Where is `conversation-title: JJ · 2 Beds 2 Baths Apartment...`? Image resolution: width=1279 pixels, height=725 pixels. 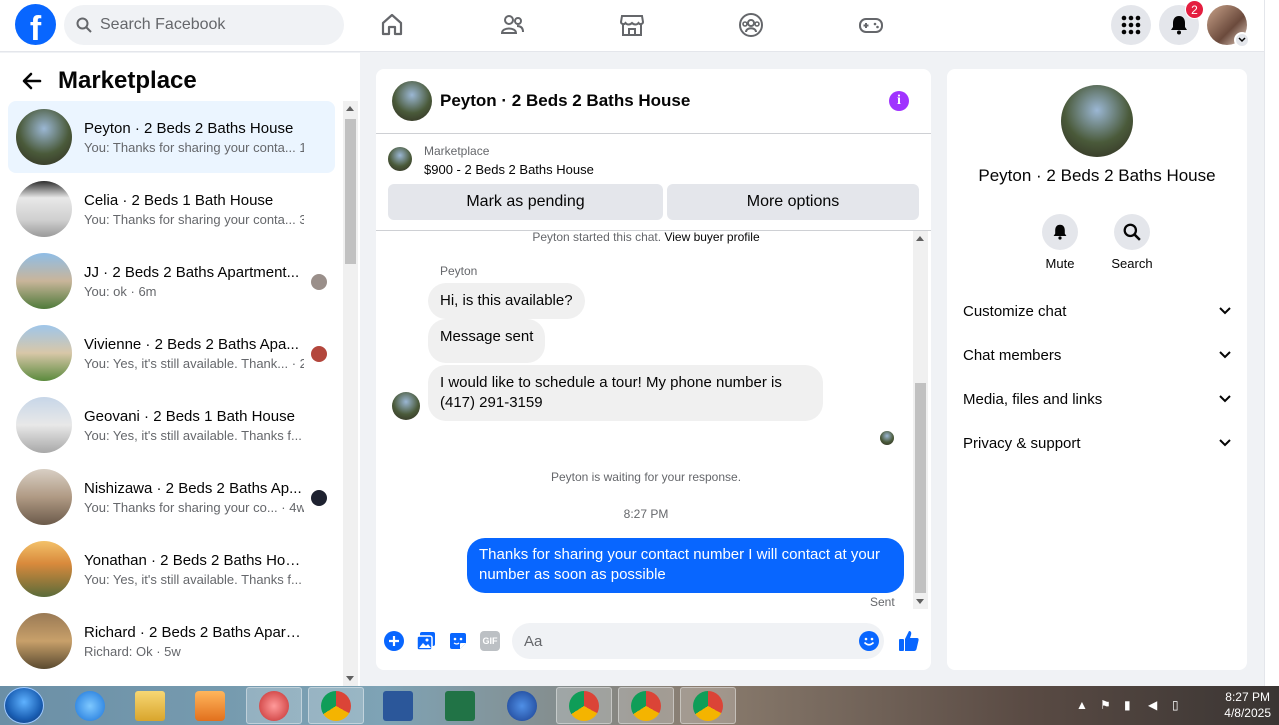 conversation-title: JJ · 2 Beds 2 Baths Apartment... is located at coordinates (192, 272).